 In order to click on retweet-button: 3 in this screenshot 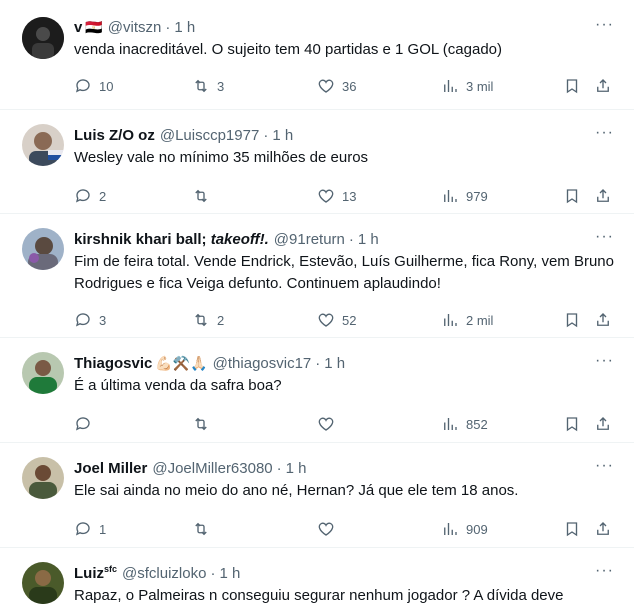, I will do `click(208, 86)`.